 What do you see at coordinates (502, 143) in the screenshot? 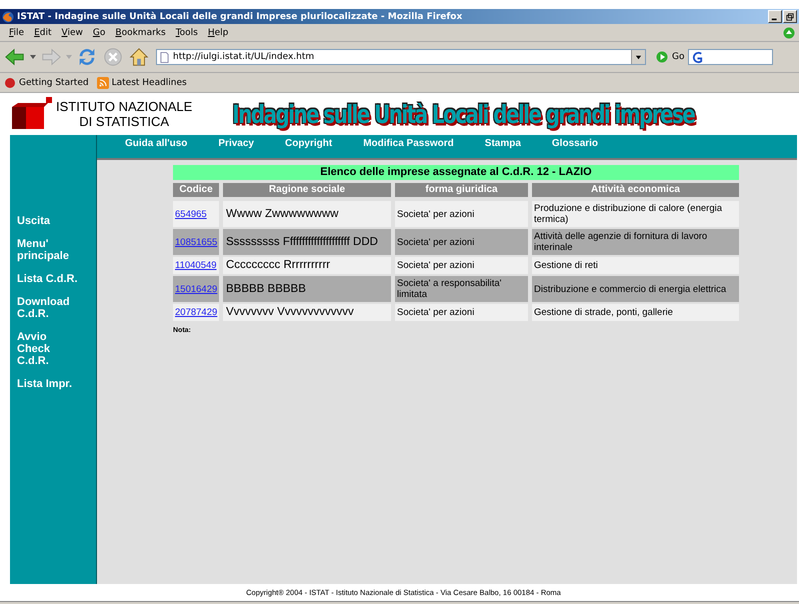
I see `nav-link: Stampa` at bounding box center [502, 143].